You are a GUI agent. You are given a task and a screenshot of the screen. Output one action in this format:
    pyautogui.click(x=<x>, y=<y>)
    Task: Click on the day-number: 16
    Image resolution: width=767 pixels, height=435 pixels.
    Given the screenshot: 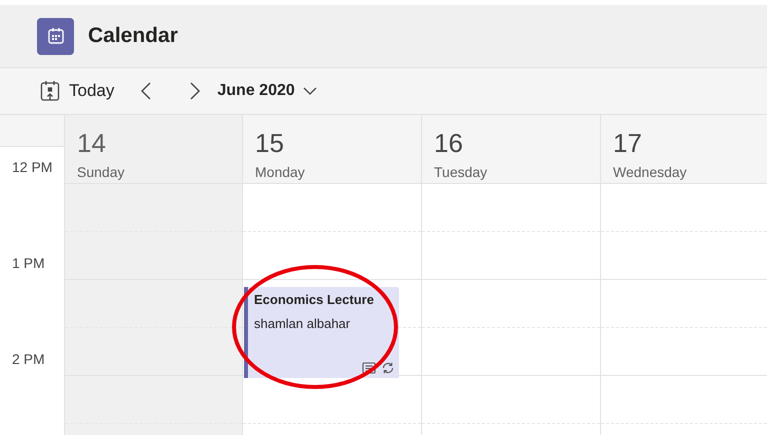 What is the action you would take?
    pyautogui.click(x=448, y=143)
    